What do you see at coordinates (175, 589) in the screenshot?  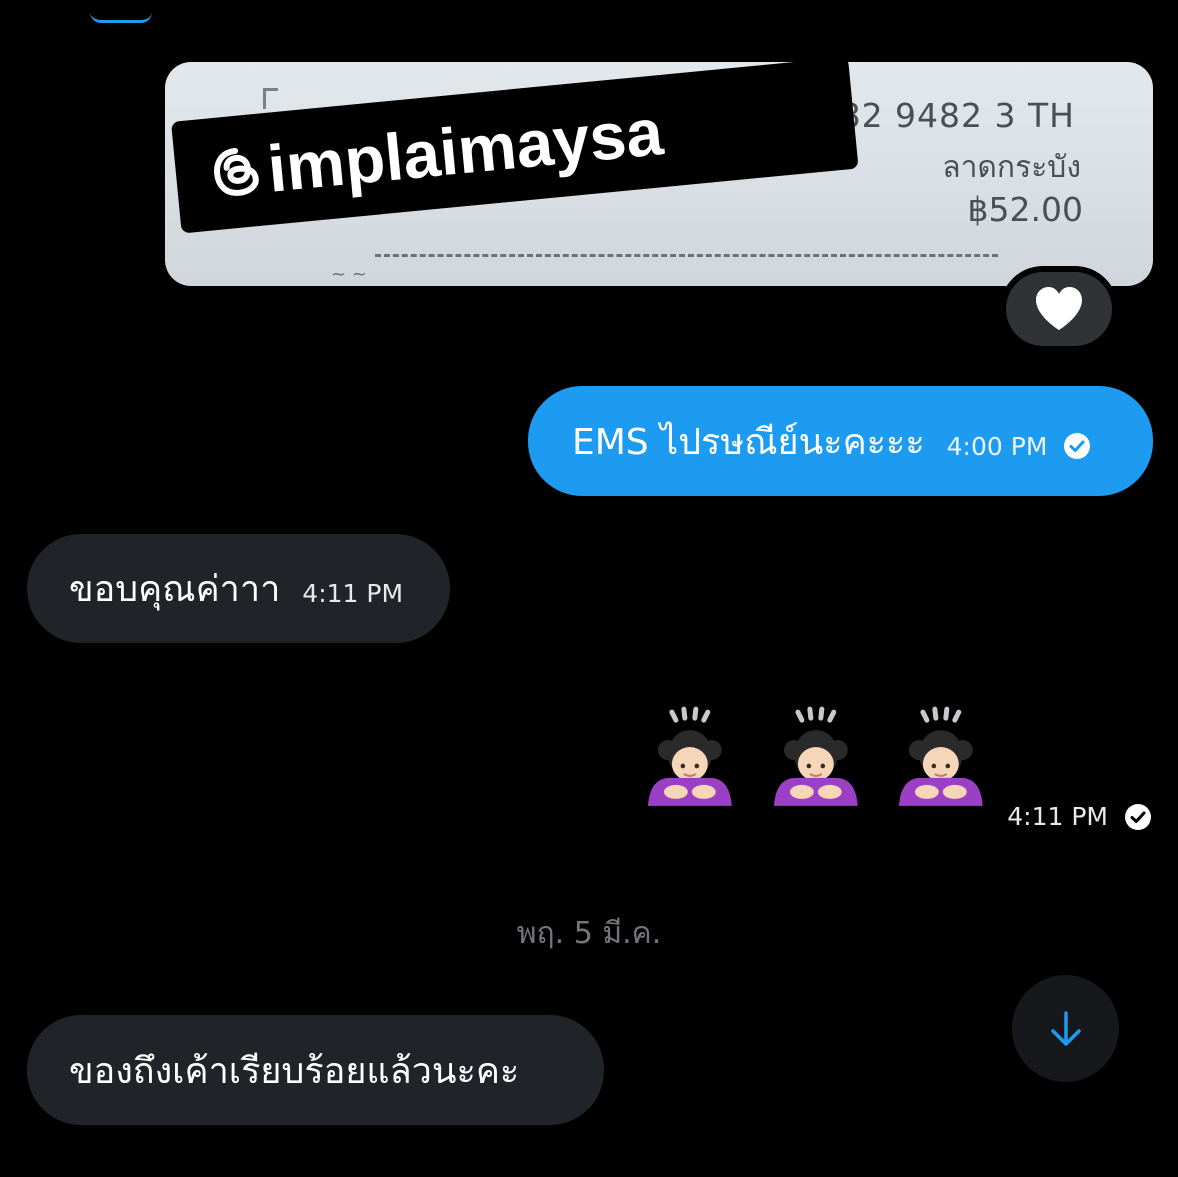 I see `message-text: ขอบคุณค่าาา` at bounding box center [175, 589].